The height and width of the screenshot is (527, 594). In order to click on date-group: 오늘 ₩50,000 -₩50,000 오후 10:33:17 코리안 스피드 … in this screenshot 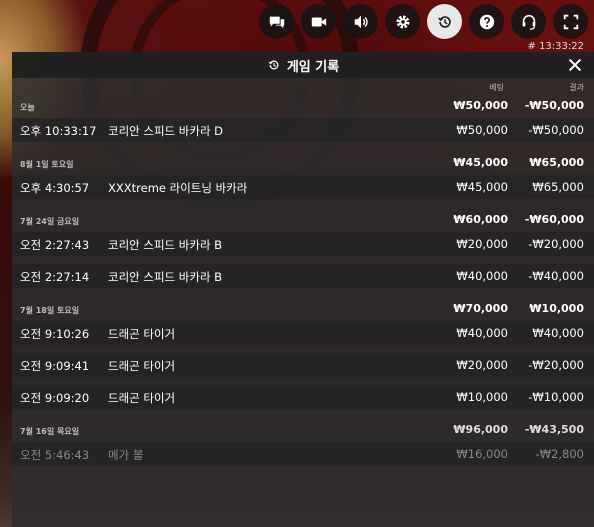, I will do `click(303, 118)`.